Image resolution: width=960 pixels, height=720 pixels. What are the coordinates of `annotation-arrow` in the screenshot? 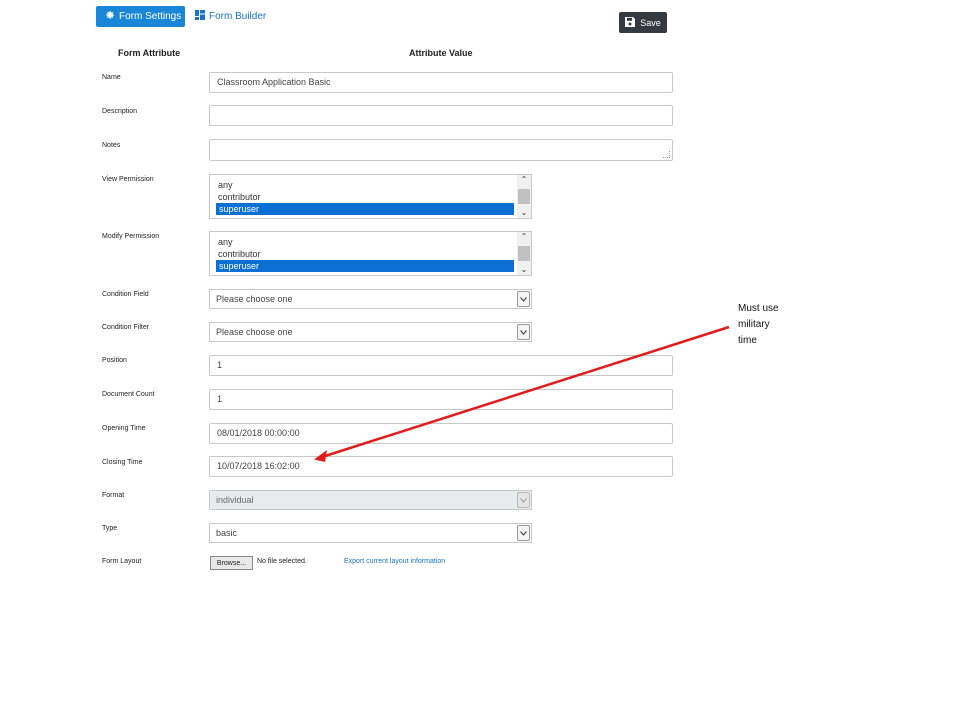 It's located at (522, 393).